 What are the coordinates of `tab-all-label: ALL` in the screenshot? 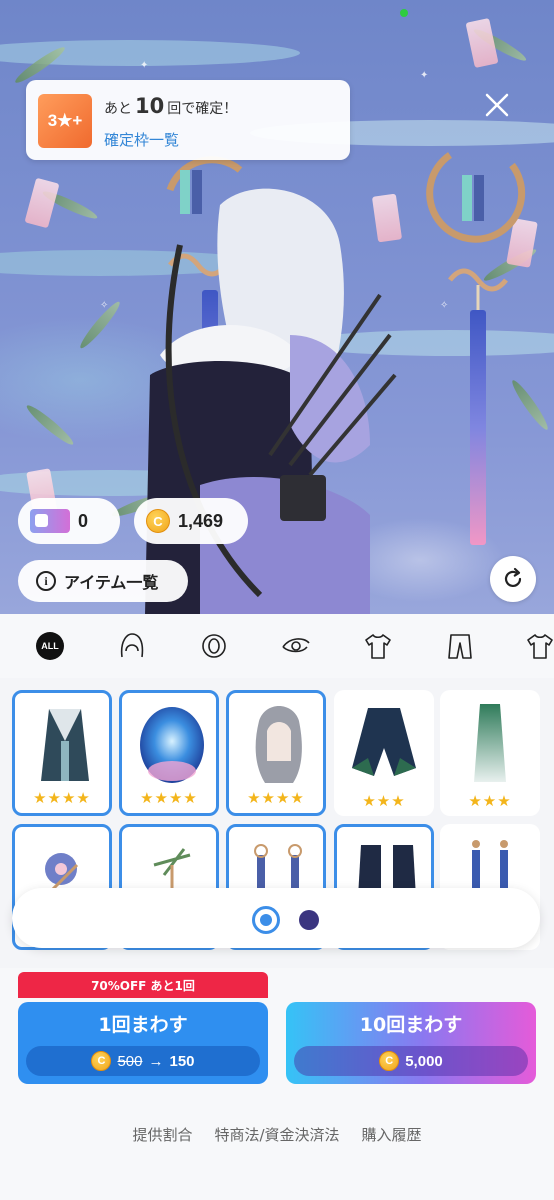 It's located at (50, 646).